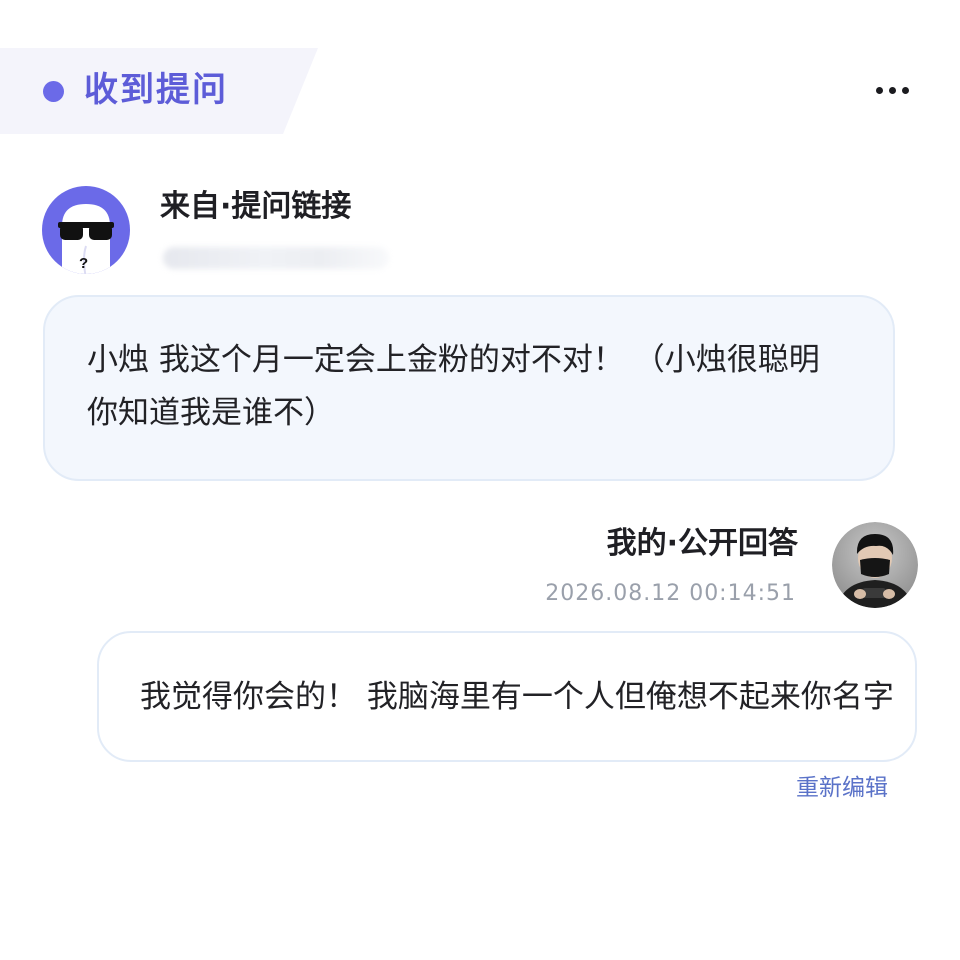  I want to click on more-icon, so click(892, 90).